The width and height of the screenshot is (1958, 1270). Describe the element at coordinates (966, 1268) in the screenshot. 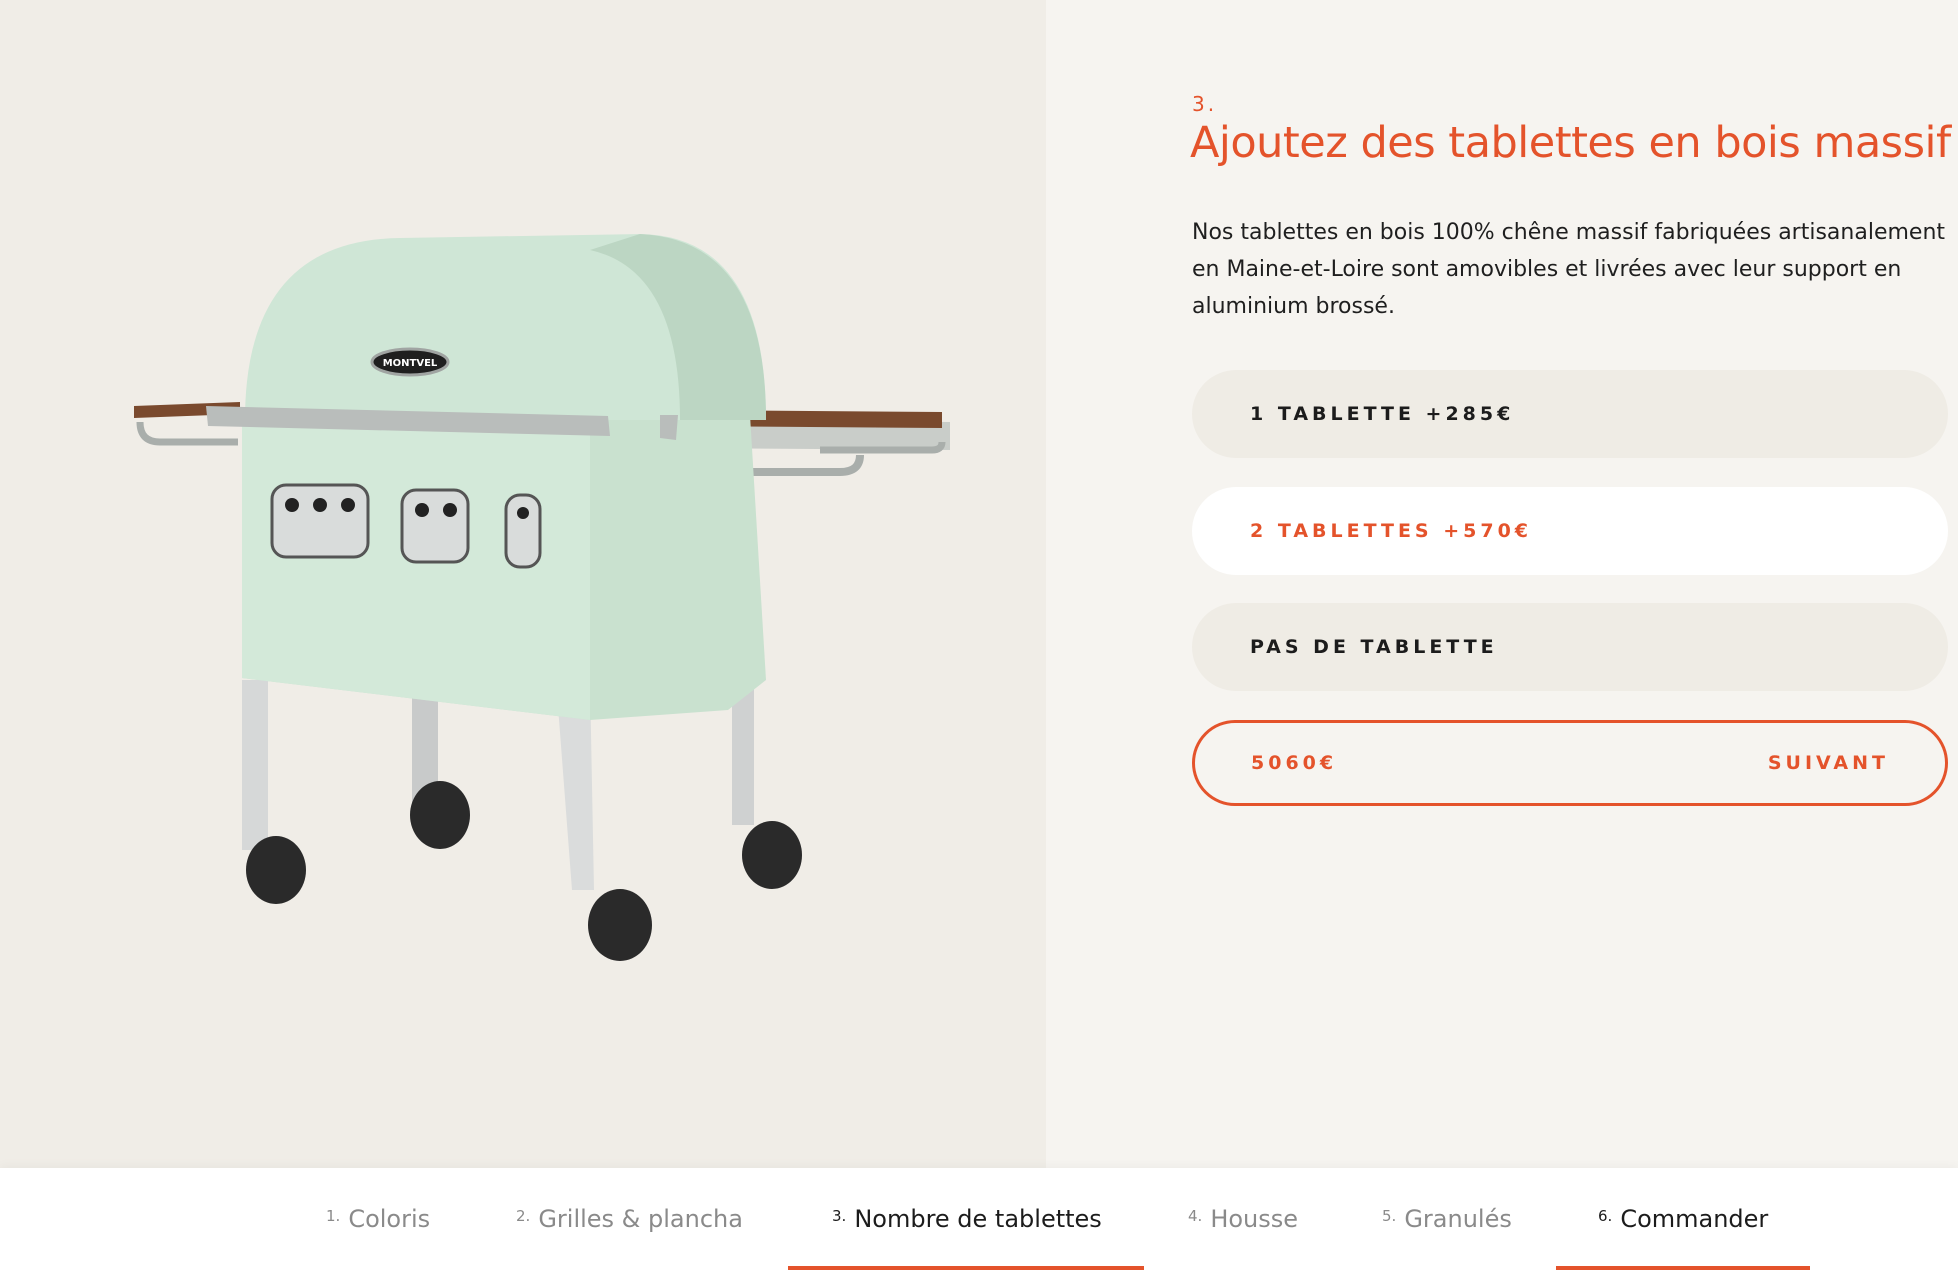

I see `active-step-underline` at that location.